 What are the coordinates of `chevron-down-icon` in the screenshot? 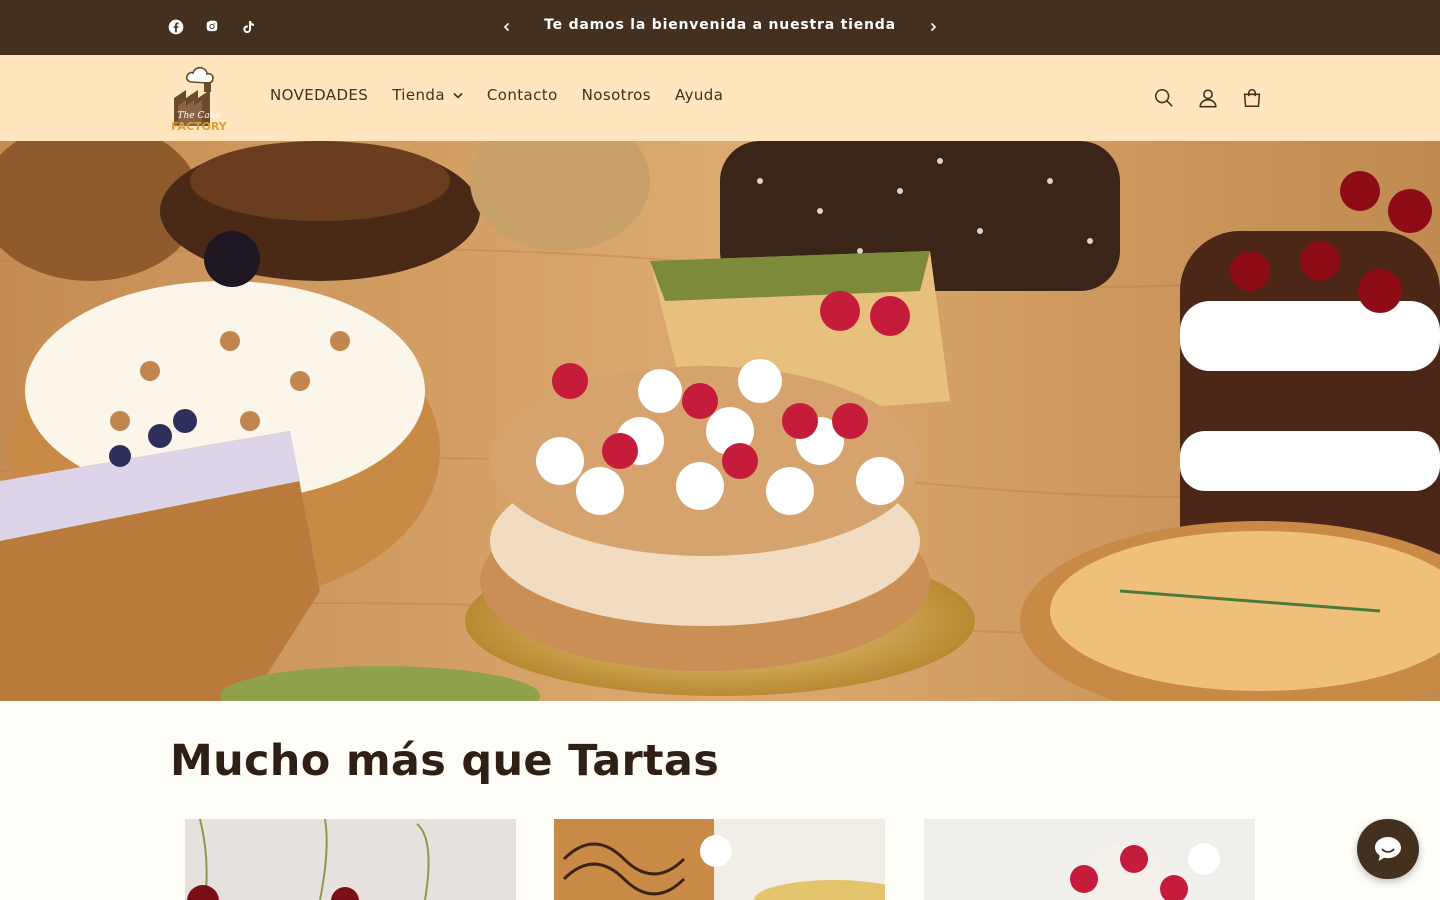 It's located at (458, 95).